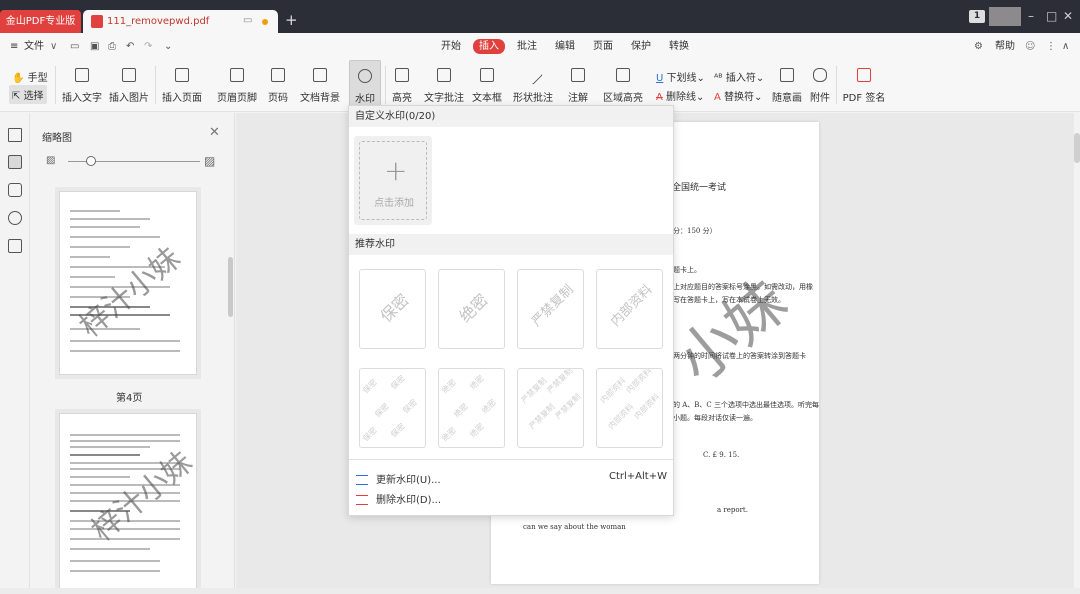 Image resolution: width=1080 pixels, height=594 pixels. What do you see at coordinates (237, 75) in the screenshot?
I see `header-footer-icon` at bounding box center [237, 75].